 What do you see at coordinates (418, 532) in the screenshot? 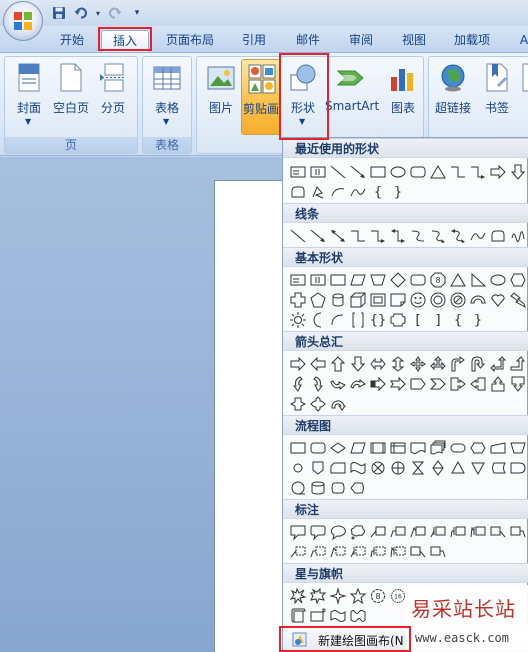
I see `line-callout-3-shape` at bounding box center [418, 532].